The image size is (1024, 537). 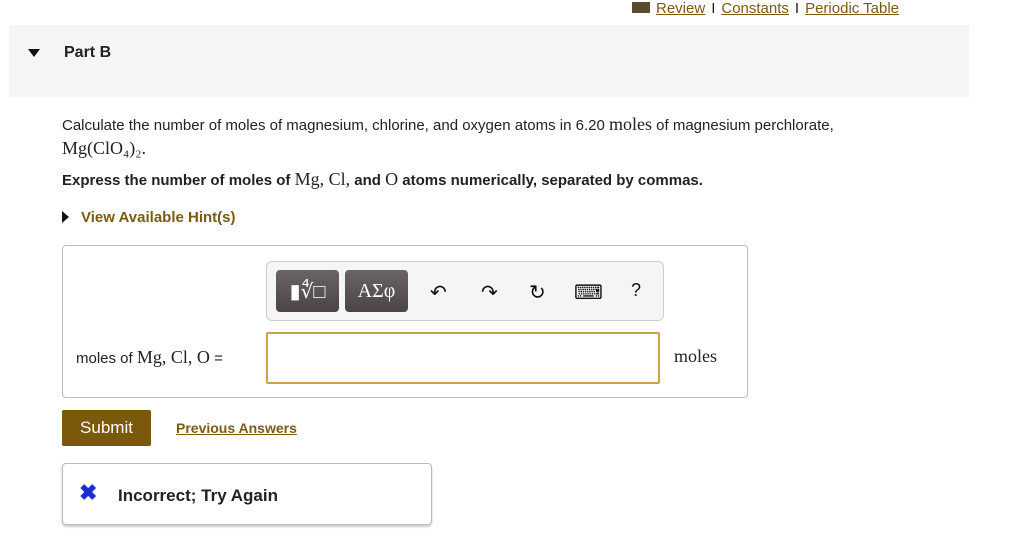 I want to click on unit-label: moles, so click(x=695, y=356).